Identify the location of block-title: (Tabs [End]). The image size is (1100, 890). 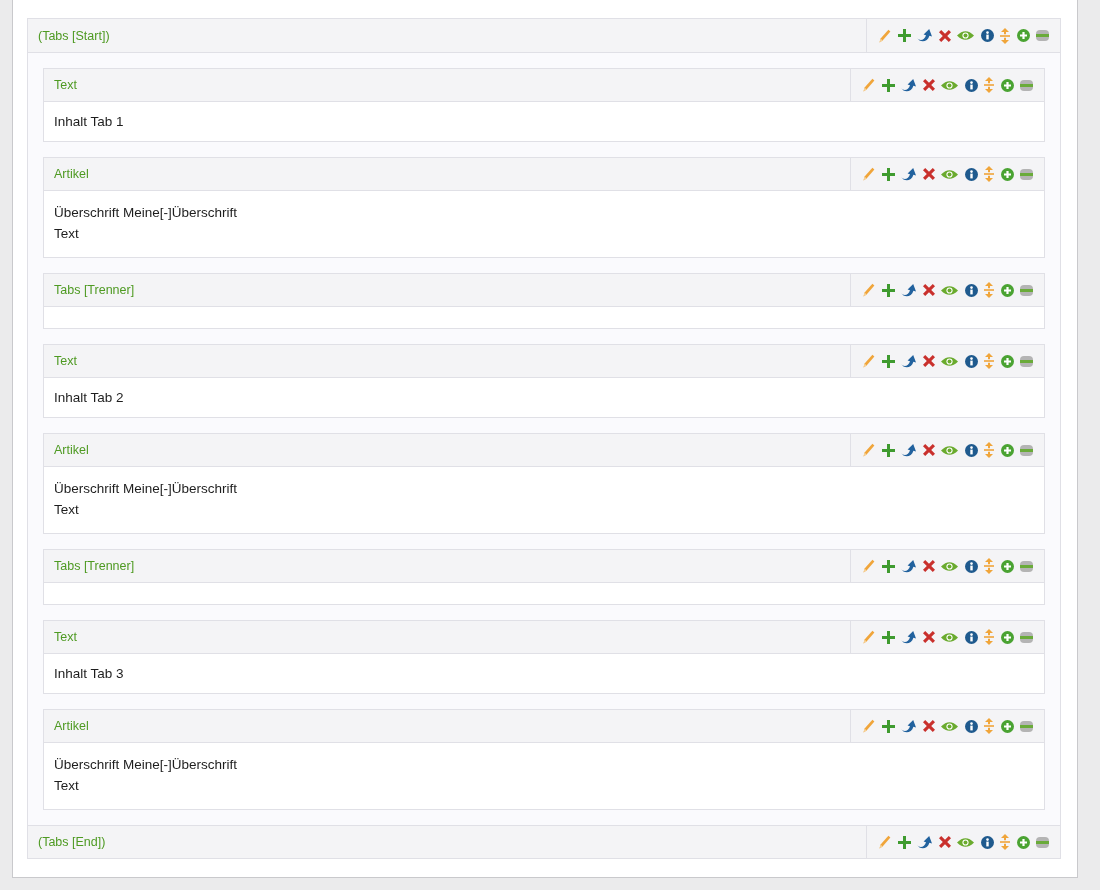
(72, 842).